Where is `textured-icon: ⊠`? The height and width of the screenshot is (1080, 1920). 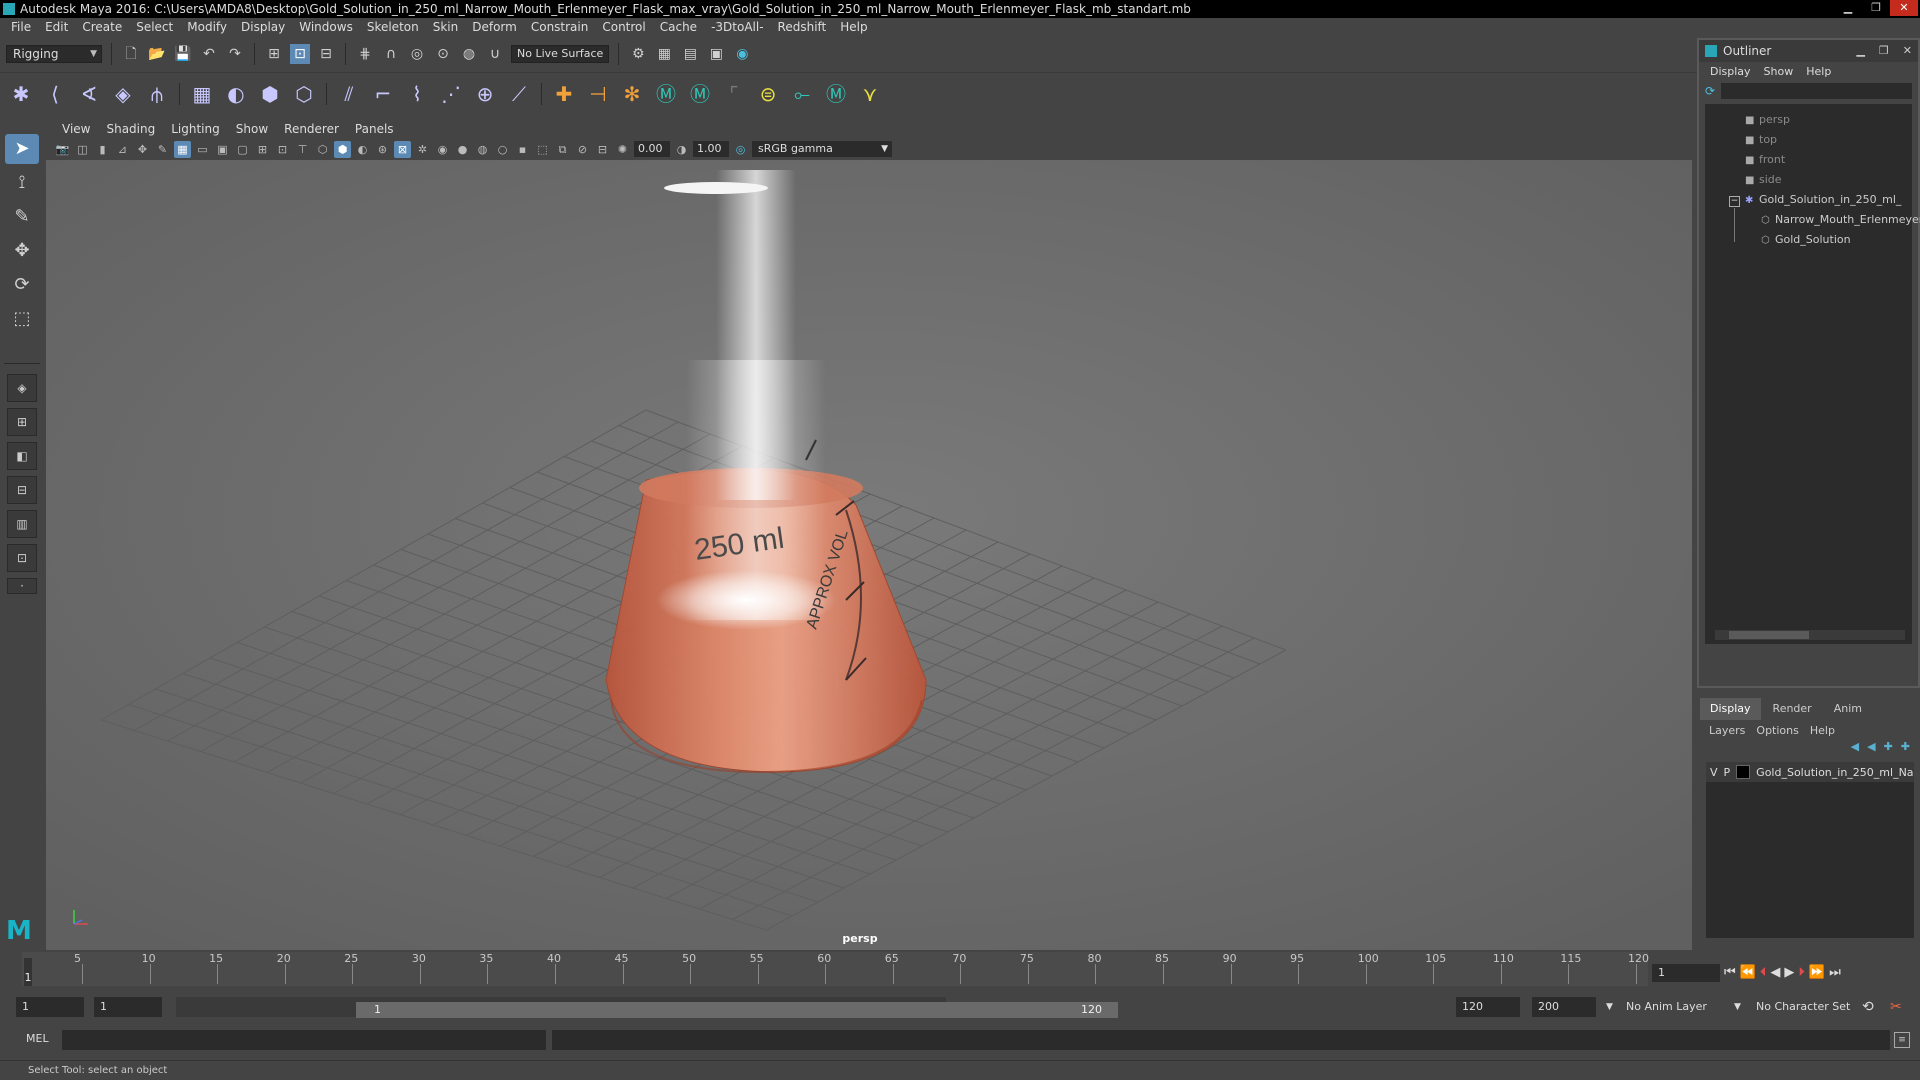
textured-icon: ⊠ is located at coordinates (402, 149).